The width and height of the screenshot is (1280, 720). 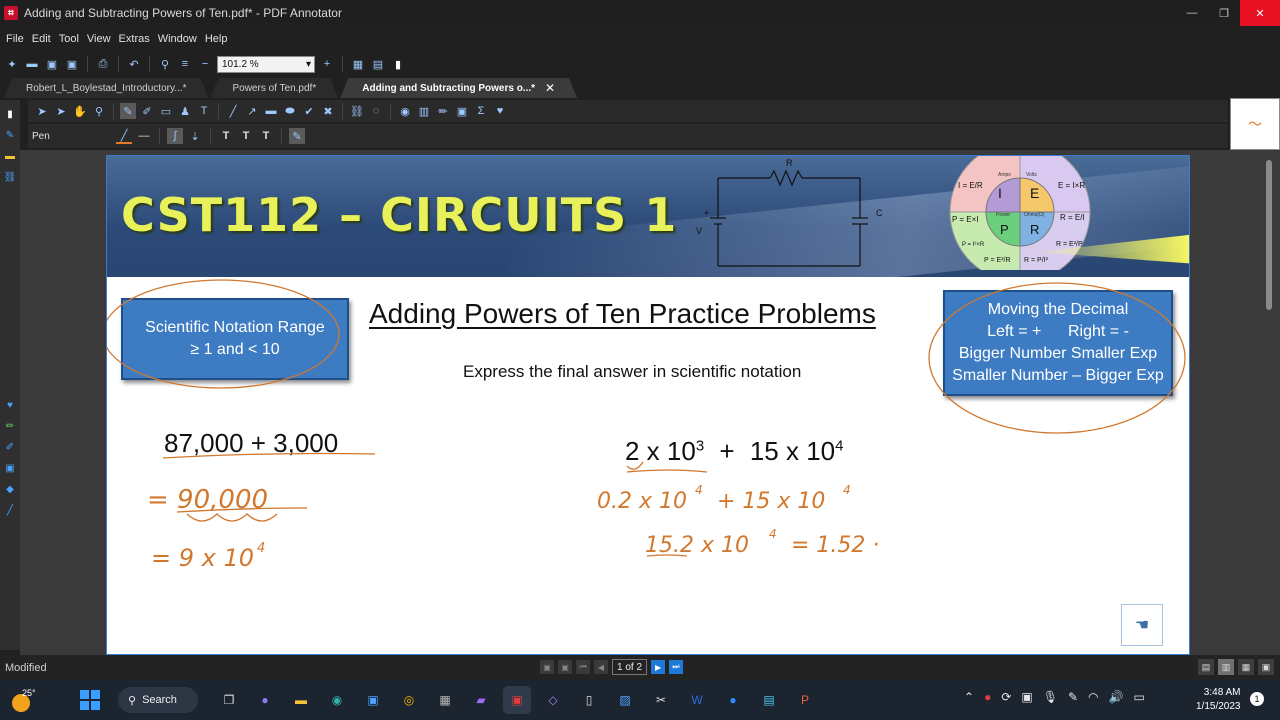 I want to click on magnifier-icon: ⚲, so click(x=99, y=111).